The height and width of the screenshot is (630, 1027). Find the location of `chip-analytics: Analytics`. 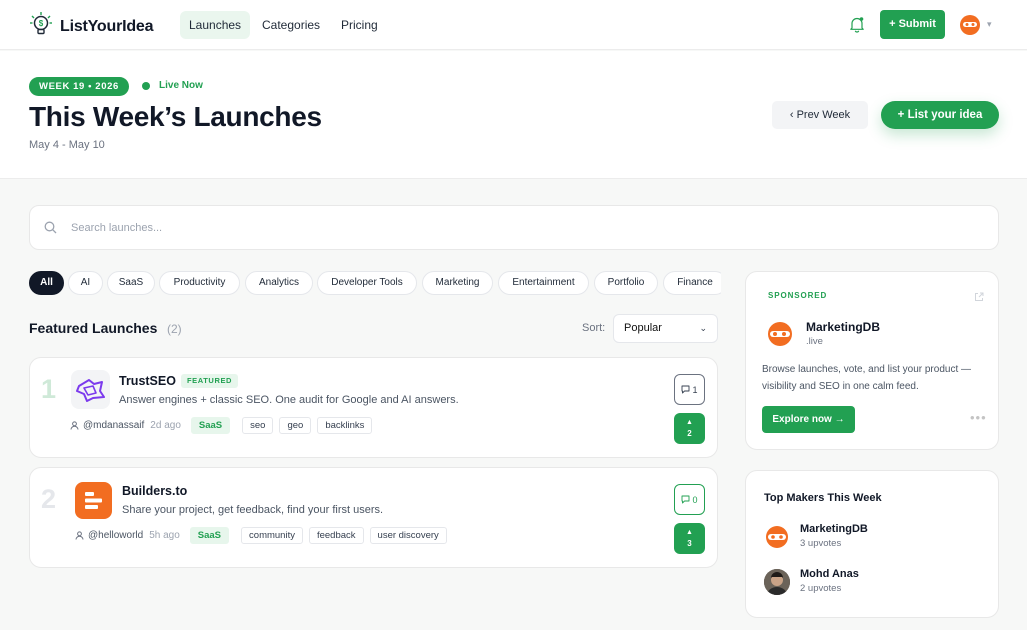

chip-analytics: Analytics is located at coordinates (279, 283).